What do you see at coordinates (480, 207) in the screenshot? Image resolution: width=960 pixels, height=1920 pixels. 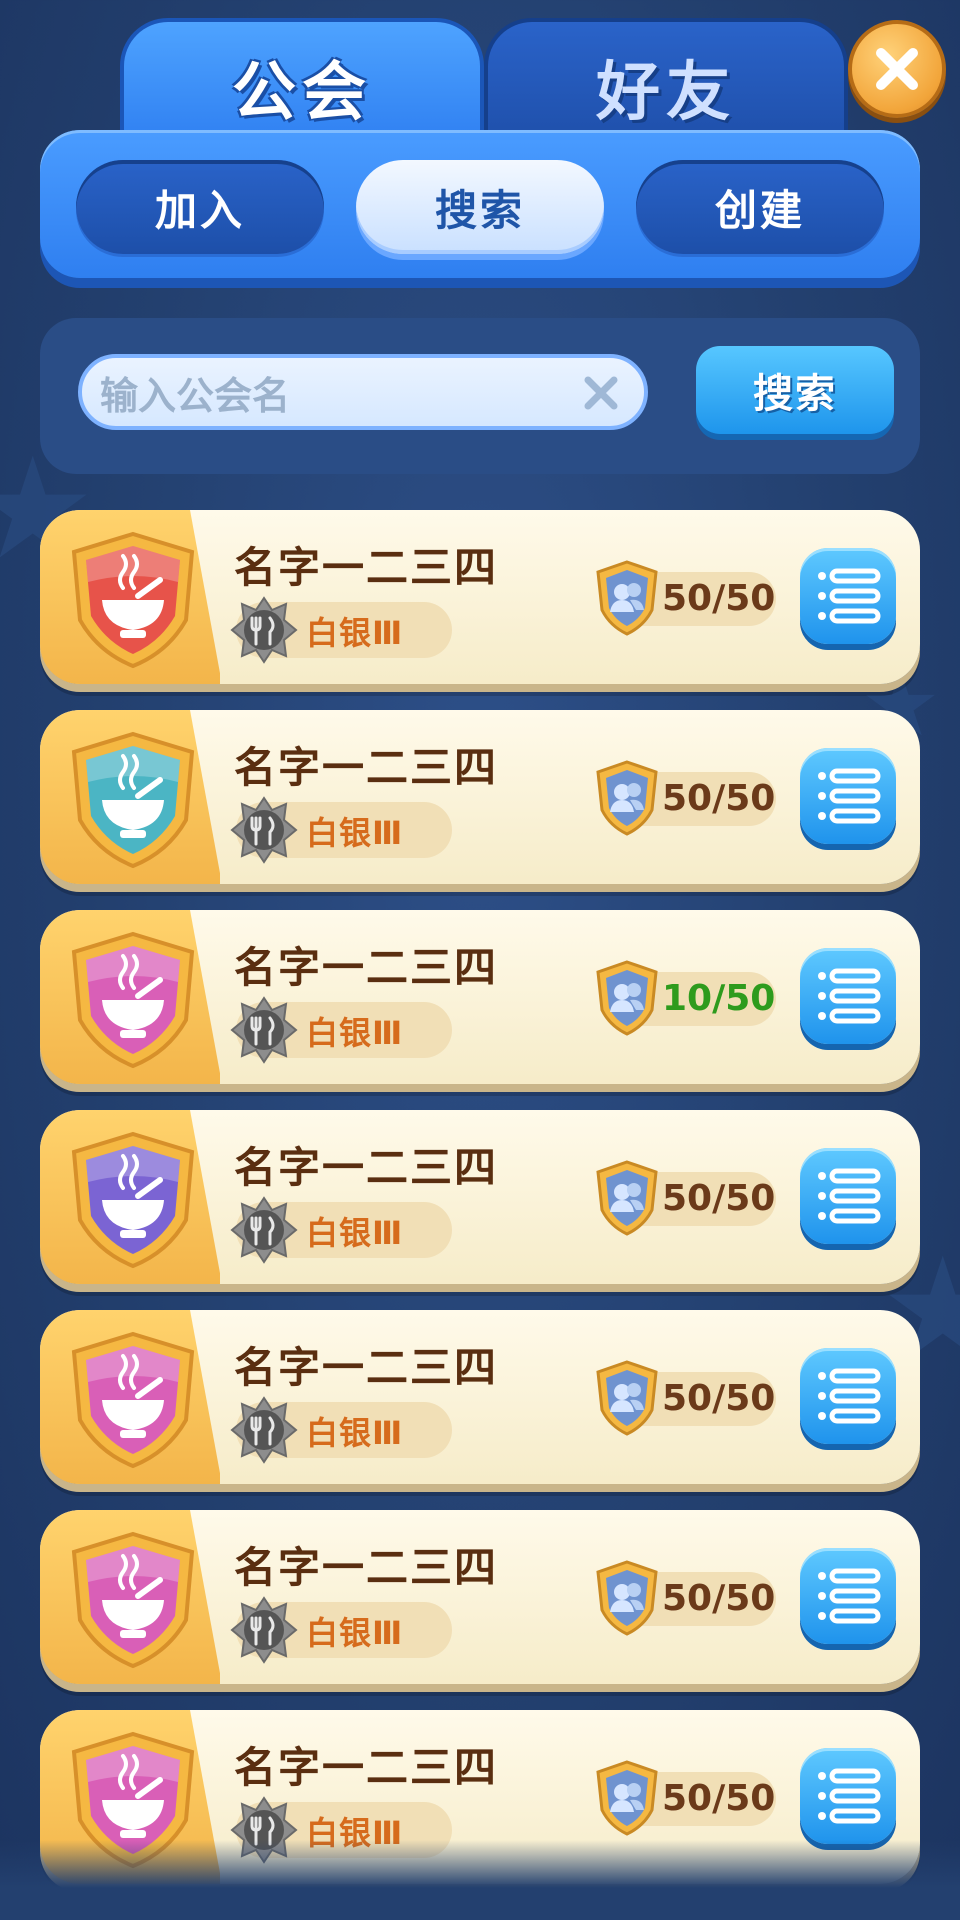 I see `search-tab-button: 搜索` at bounding box center [480, 207].